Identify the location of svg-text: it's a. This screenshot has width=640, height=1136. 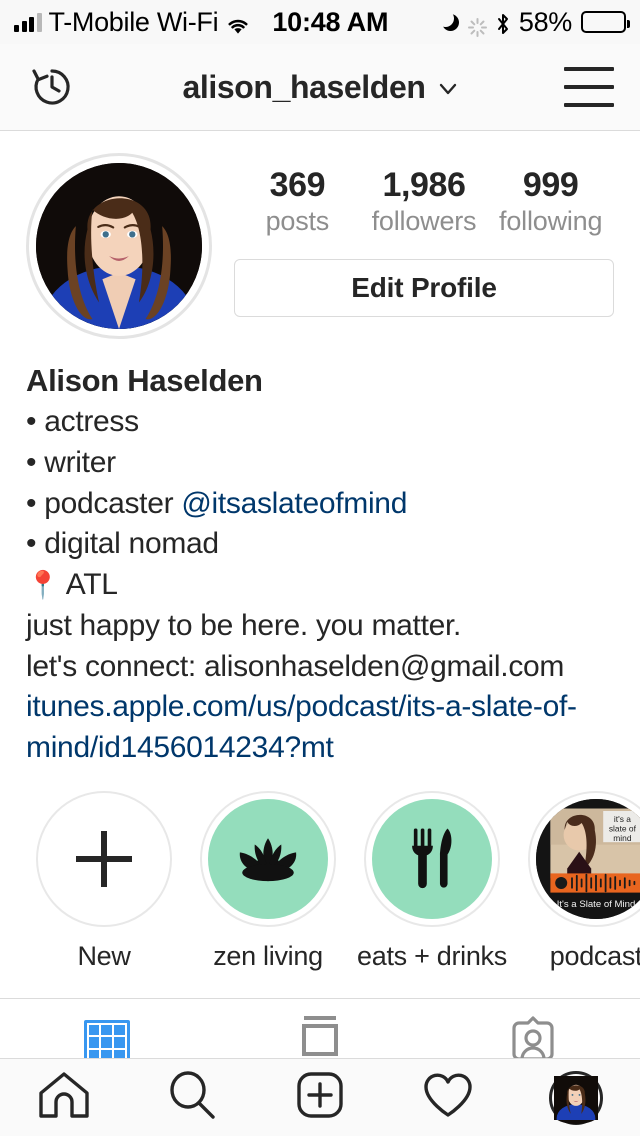
(622, 819).